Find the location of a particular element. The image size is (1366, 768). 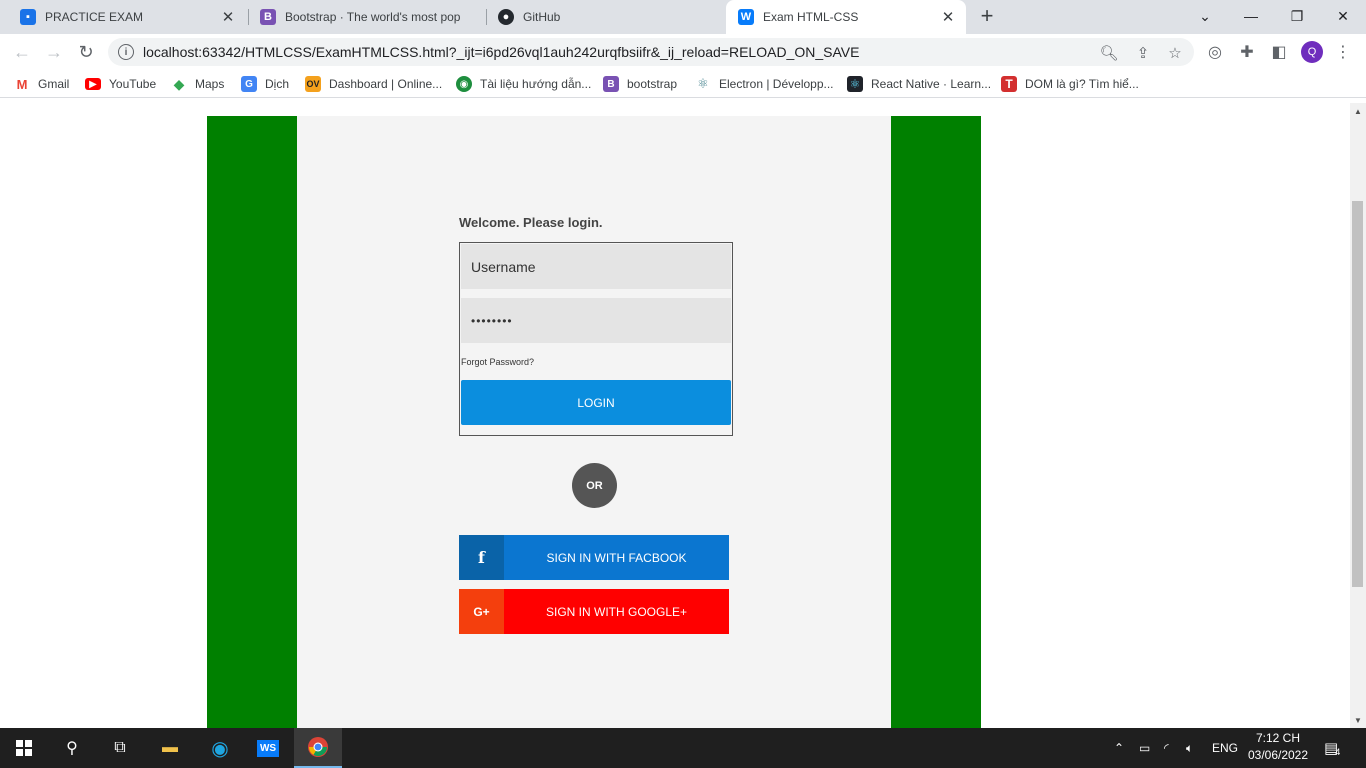

profile-avatar: Q is located at coordinates (1312, 52).